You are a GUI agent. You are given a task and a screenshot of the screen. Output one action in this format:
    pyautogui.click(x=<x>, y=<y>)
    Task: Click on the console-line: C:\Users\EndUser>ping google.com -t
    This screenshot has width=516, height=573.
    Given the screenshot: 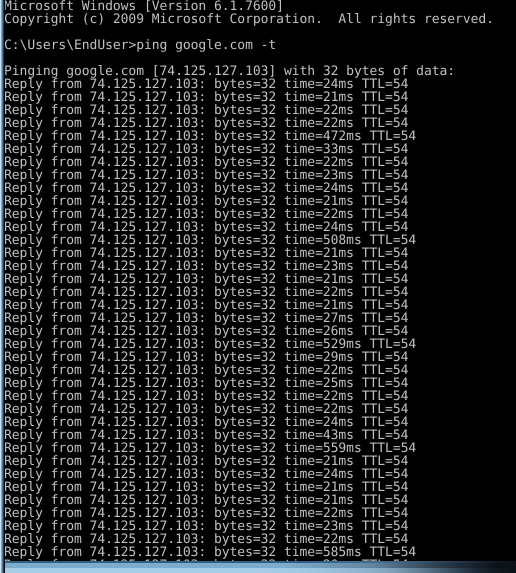 What is the action you would take?
    pyautogui.click(x=140, y=45)
    